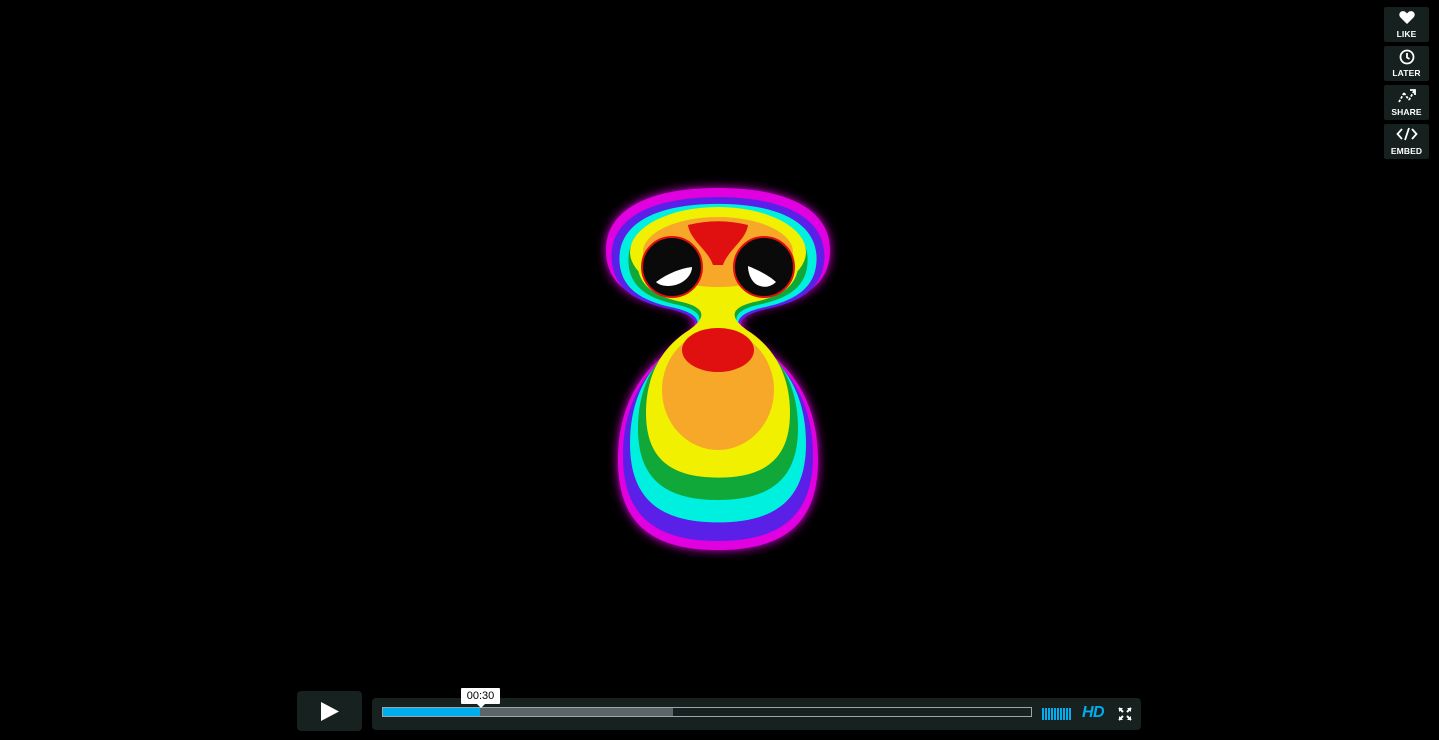 The height and width of the screenshot is (740, 1439). I want to click on fullscreen-icon, so click(1125, 714).